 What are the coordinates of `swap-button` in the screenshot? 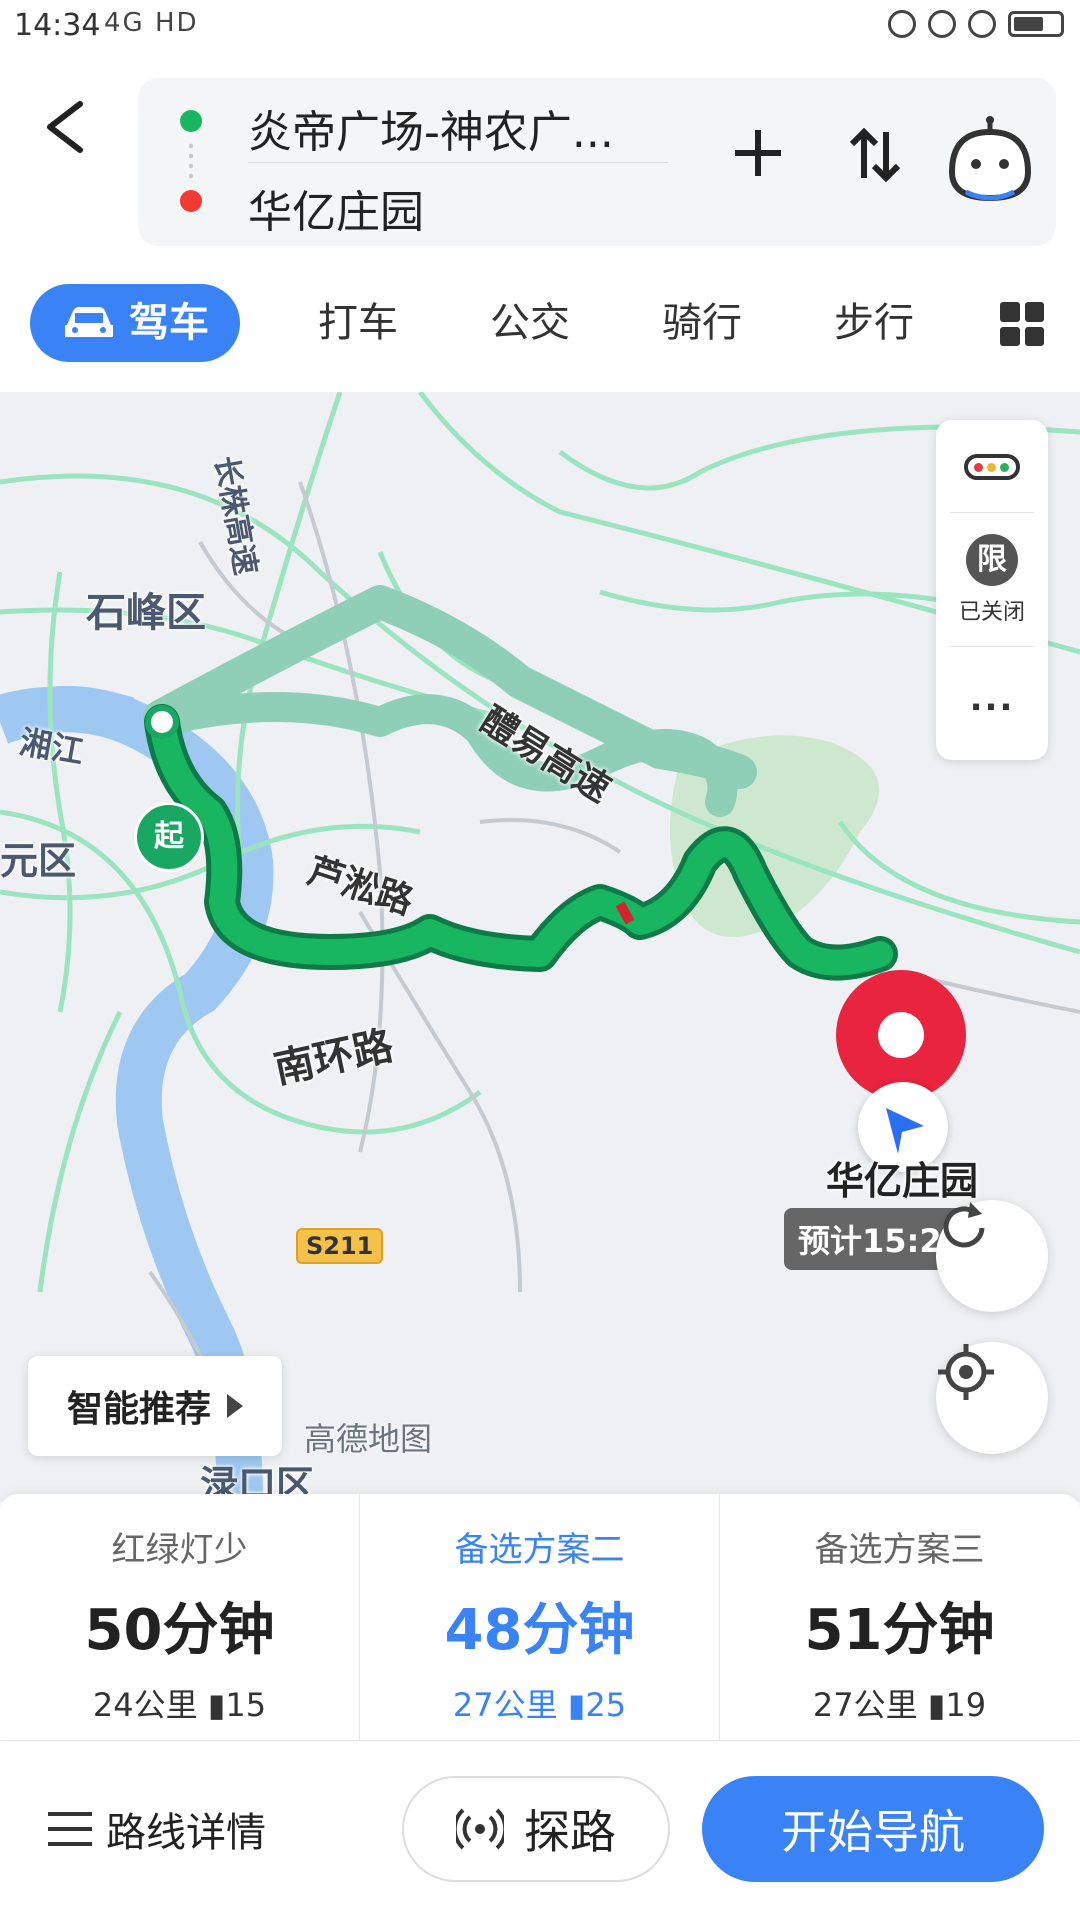 It's located at (874, 162).